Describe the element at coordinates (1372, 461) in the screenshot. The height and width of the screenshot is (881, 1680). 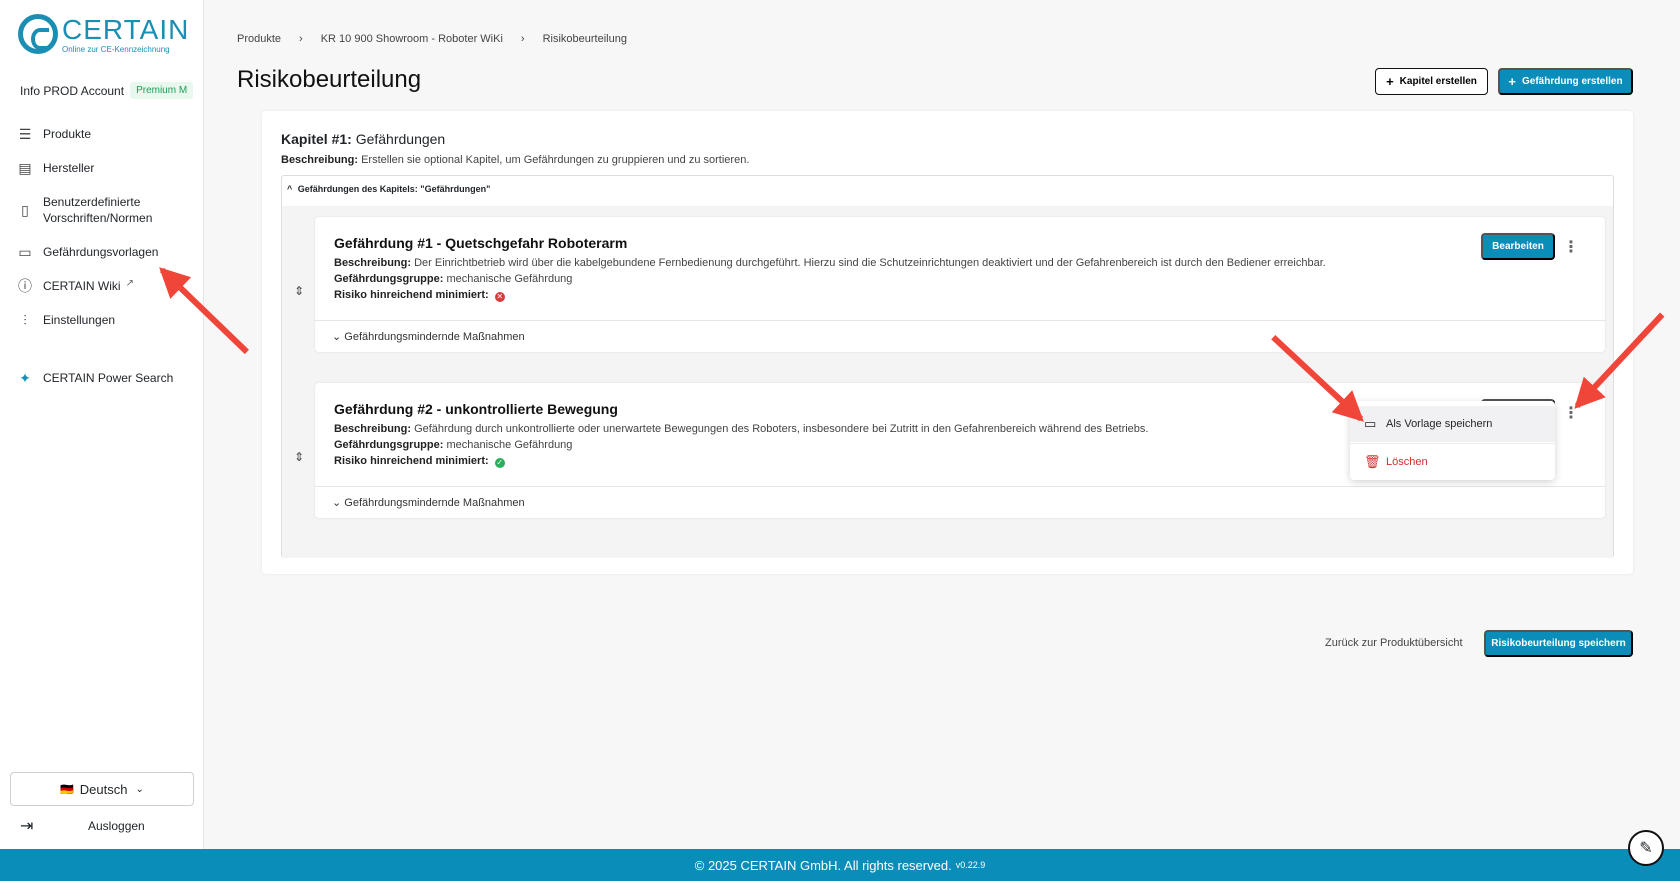
I see `trash-icon: 🗑` at that location.